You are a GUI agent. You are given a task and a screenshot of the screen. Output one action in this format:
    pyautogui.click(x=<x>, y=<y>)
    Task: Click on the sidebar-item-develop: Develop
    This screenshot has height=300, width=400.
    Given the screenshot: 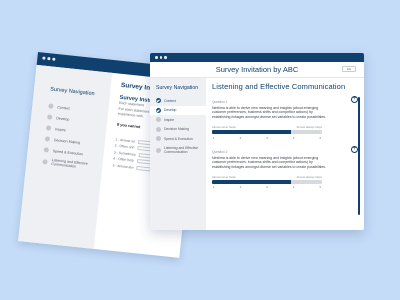 What is the action you would take?
    pyautogui.click(x=178, y=110)
    